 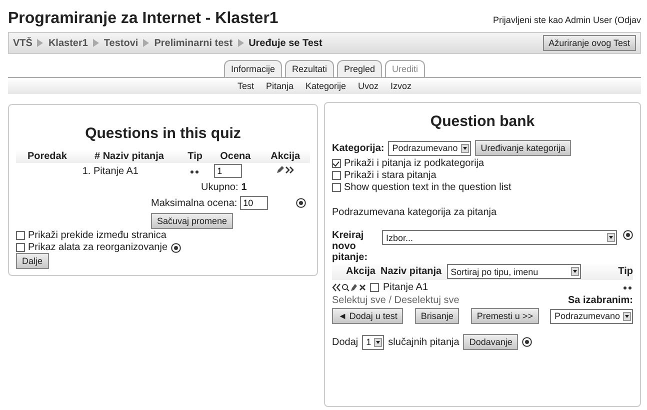 What do you see at coordinates (428, 187) in the screenshot?
I see `checkbox-label: Show question text in the question list` at bounding box center [428, 187].